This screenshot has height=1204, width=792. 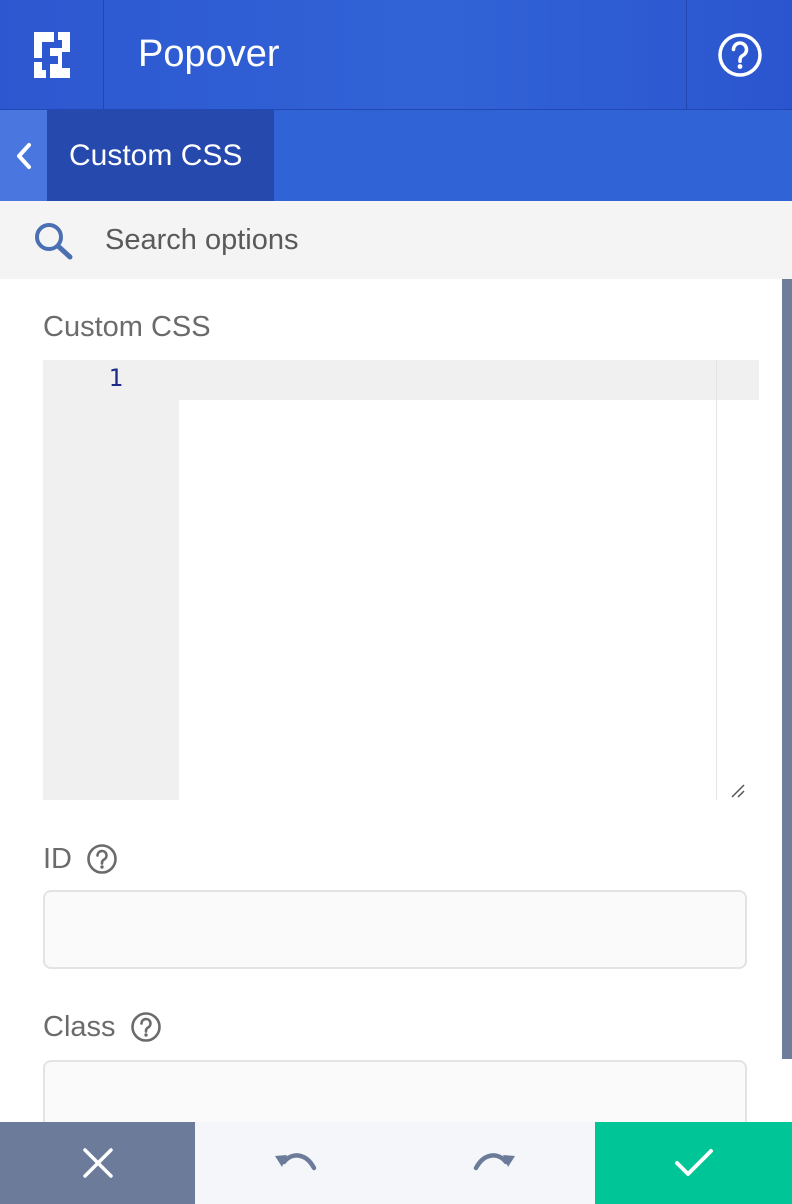 I want to click on chevron-left-icon, so click(x=23, y=155).